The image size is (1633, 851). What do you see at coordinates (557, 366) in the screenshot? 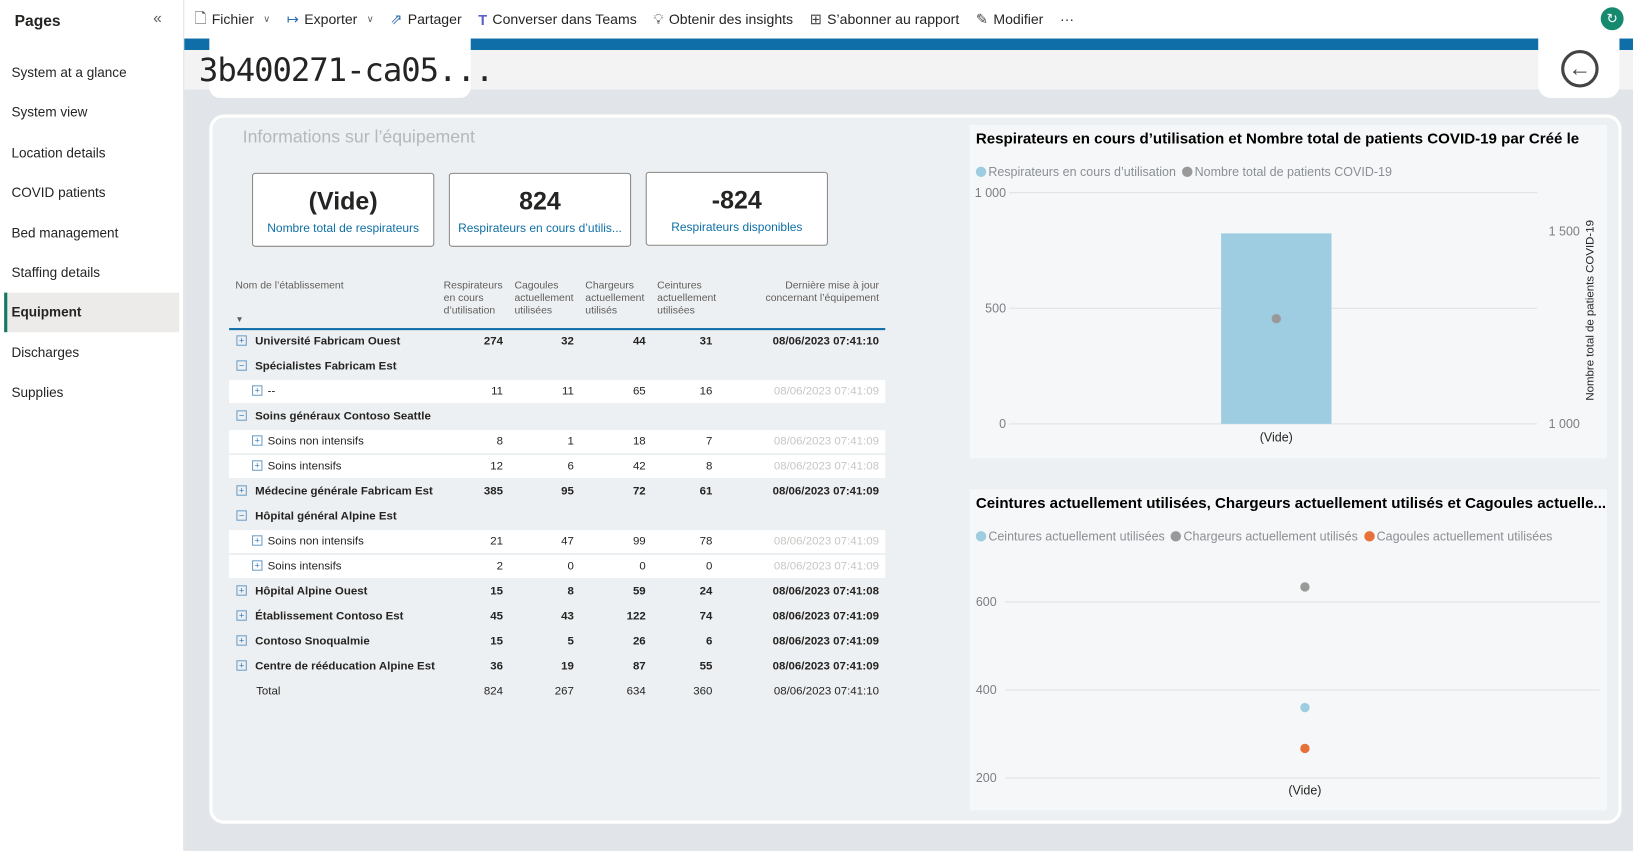
I see `table-row: − Spécialistes Fabricam Est` at bounding box center [557, 366].